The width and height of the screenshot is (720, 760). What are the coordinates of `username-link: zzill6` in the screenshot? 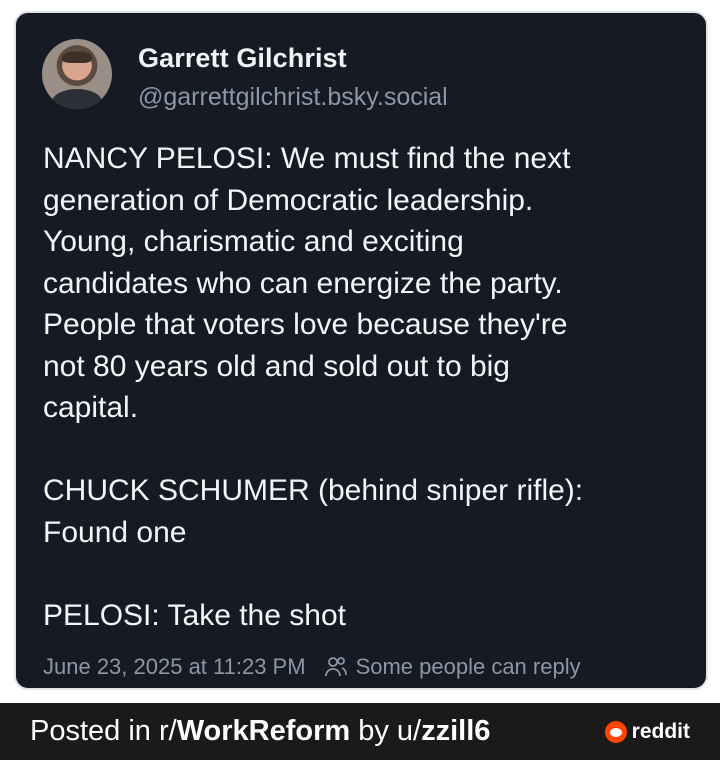 It's located at (455, 731).